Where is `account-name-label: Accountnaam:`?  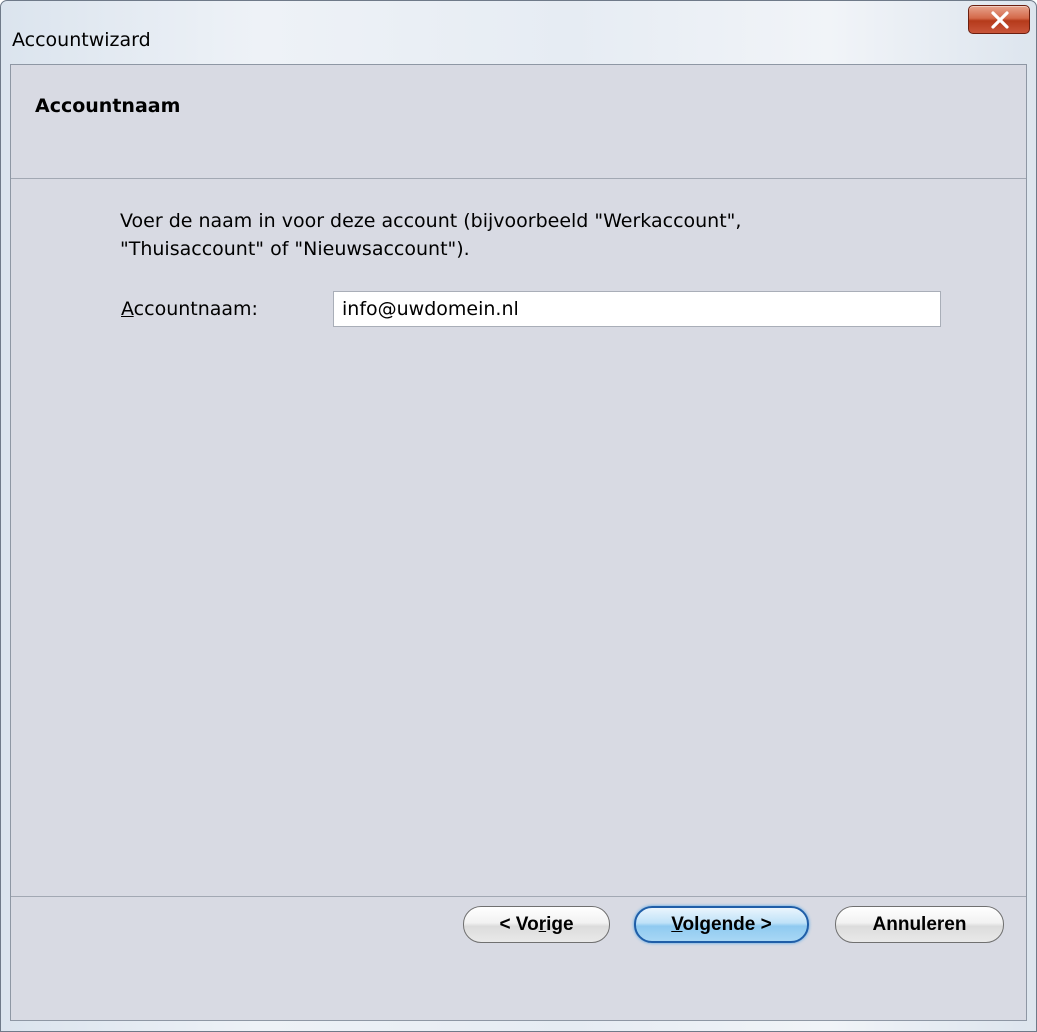
account-name-label: Accountnaam: is located at coordinates (189, 309).